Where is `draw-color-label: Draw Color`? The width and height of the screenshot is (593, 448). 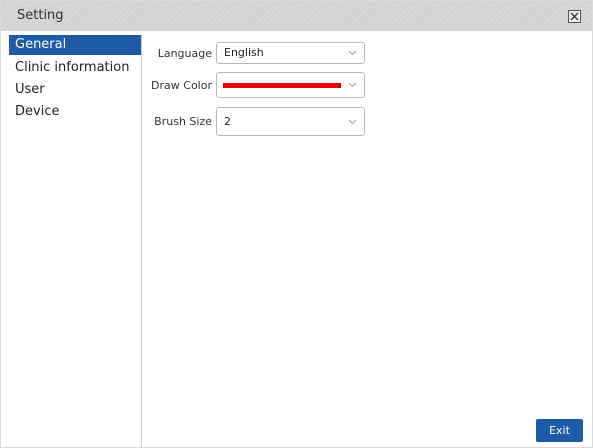
draw-color-label: Draw Color is located at coordinates (181, 85).